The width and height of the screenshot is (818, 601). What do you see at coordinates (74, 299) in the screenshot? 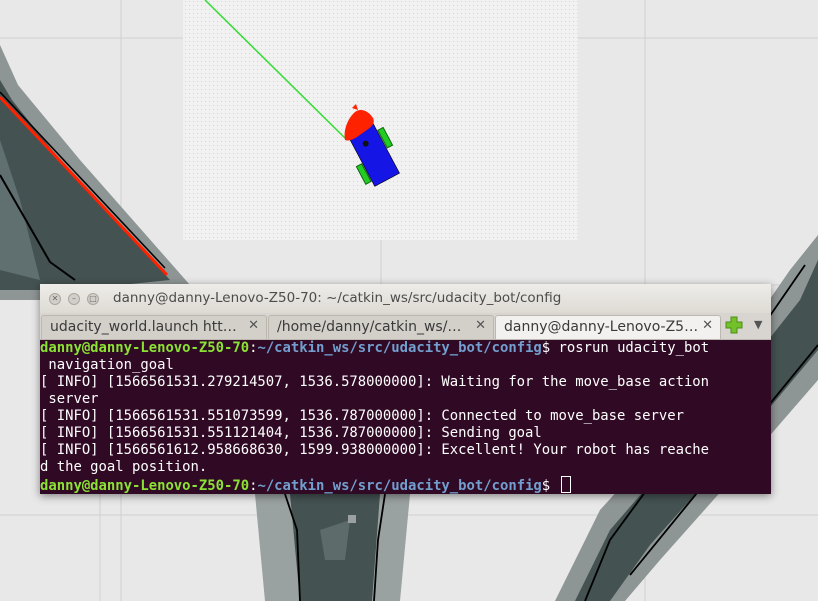
I see `minimize-icon: –` at bounding box center [74, 299].